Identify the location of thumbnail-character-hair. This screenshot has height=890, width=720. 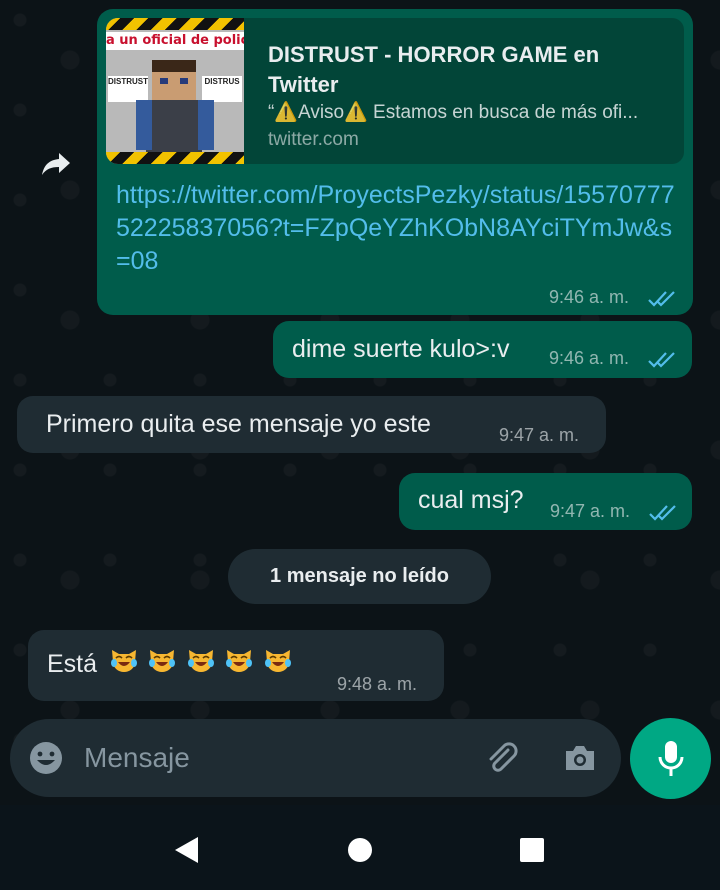
(174, 66).